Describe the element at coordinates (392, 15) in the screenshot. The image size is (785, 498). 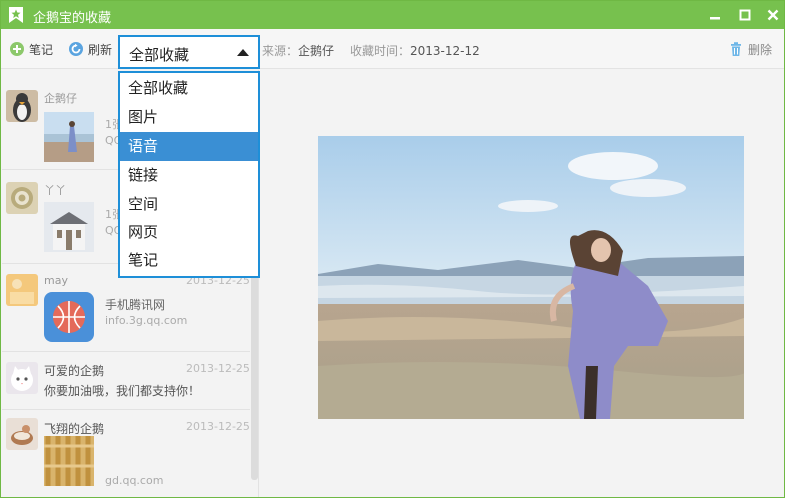
I see `title-bar: 企鹅宝的收藏` at that location.